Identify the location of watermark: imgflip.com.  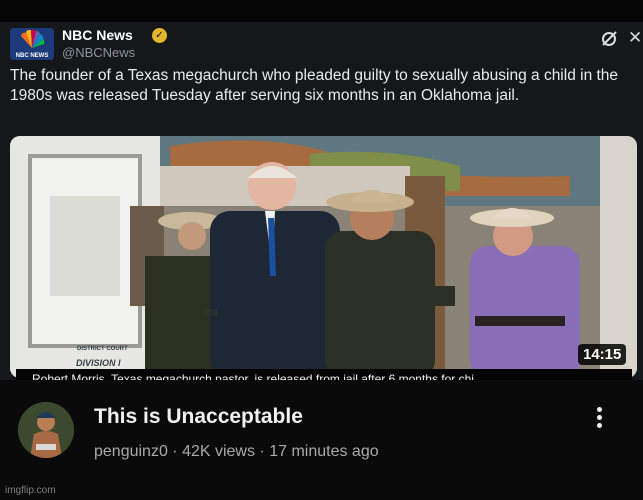
(30, 490).